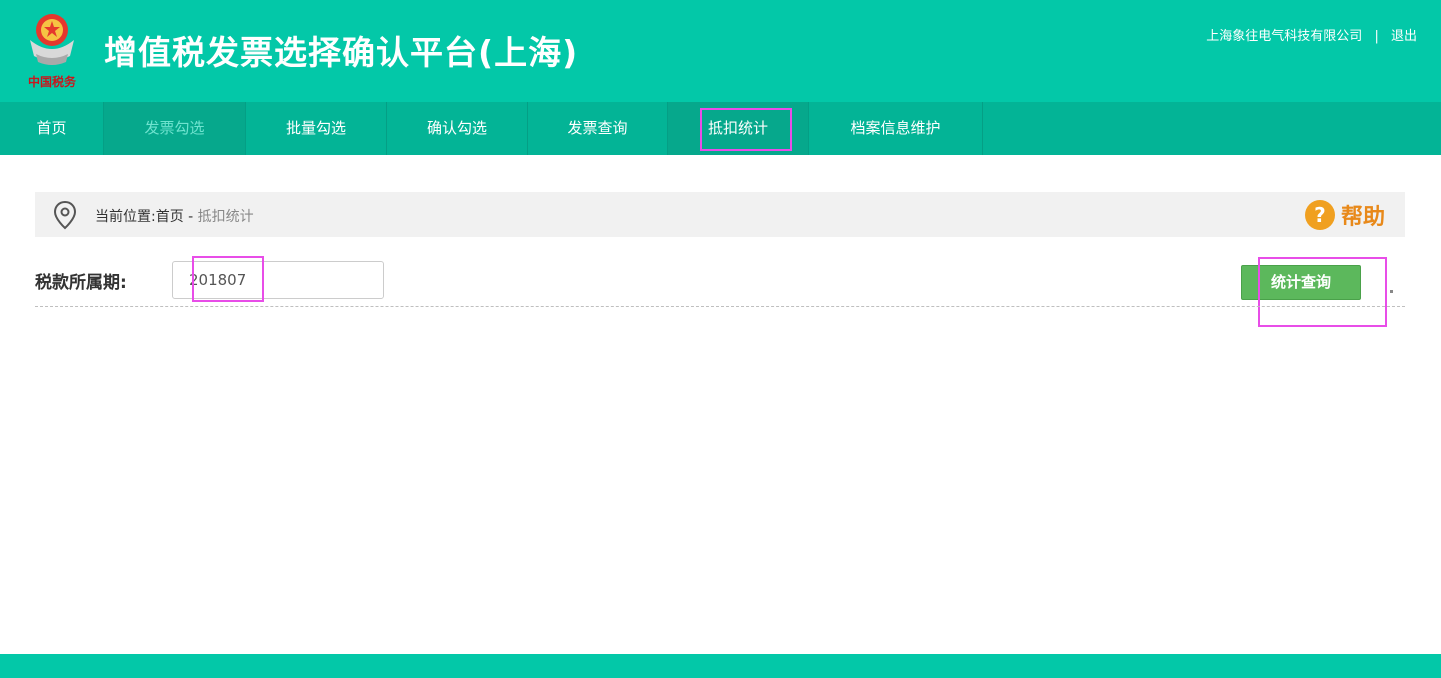 The width and height of the screenshot is (1441, 678). Describe the element at coordinates (278, 280) in the screenshot. I see `tax-period-input` at that location.